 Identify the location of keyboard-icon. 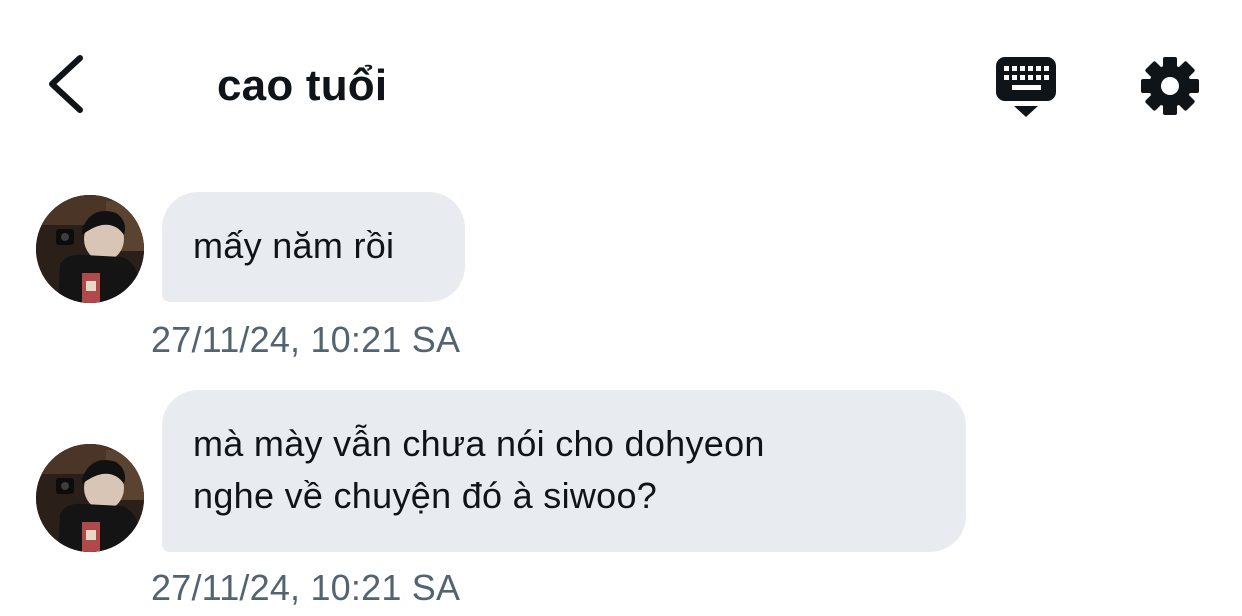
(1026, 87).